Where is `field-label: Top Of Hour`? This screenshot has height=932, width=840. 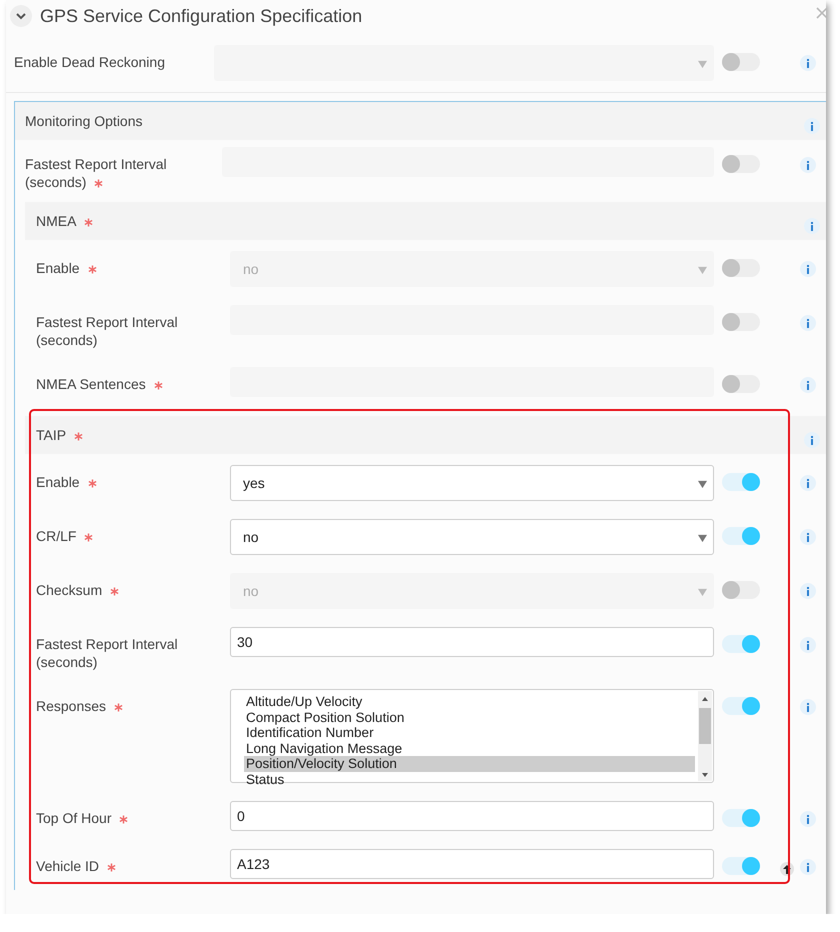 field-label: Top Of Hour is located at coordinates (133, 814).